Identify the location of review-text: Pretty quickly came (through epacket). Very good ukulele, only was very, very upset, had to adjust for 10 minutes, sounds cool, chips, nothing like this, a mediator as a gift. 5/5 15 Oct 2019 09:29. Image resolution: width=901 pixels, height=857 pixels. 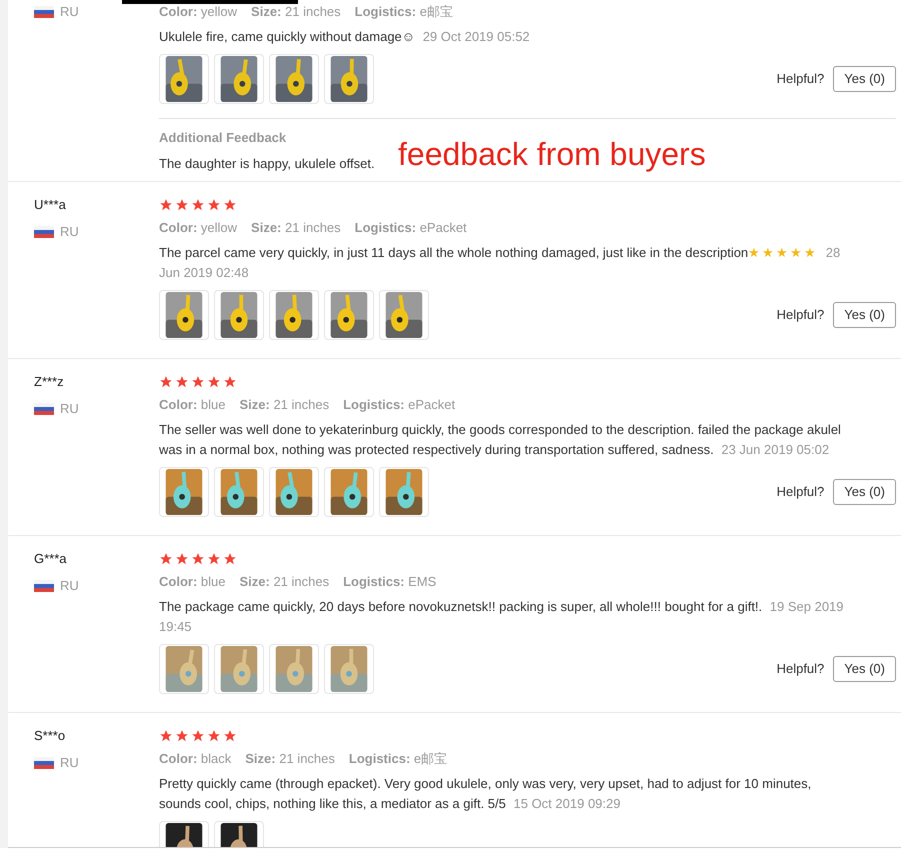
(485, 794).